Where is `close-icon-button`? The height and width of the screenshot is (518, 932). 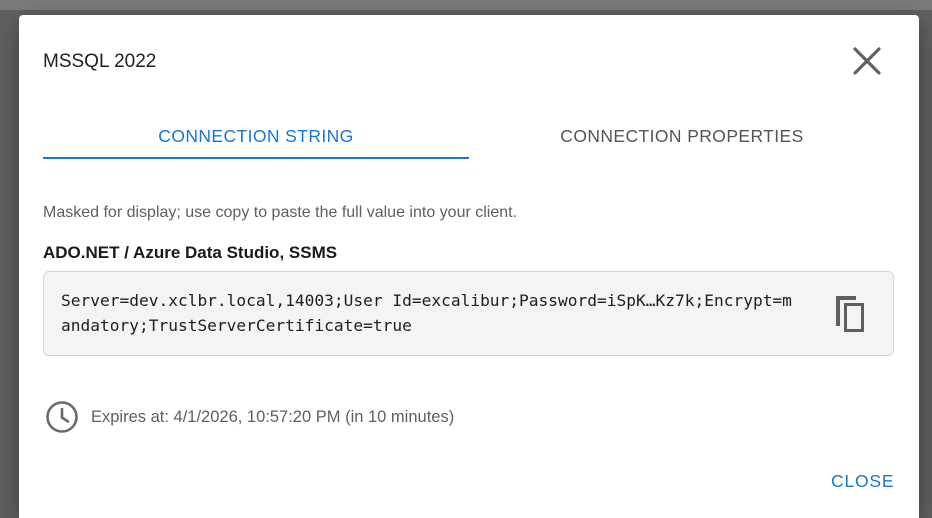
close-icon-button is located at coordinates (867, 61).